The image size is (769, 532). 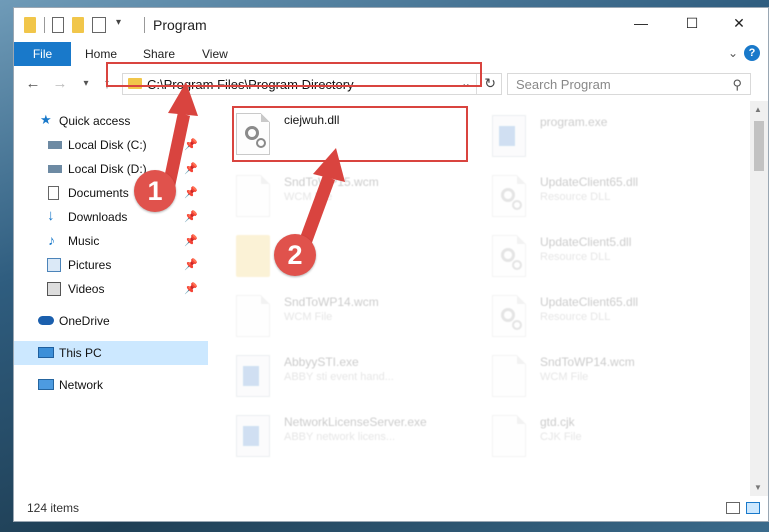 I want to click on arrow-1-head, so click(x=183, y=99).